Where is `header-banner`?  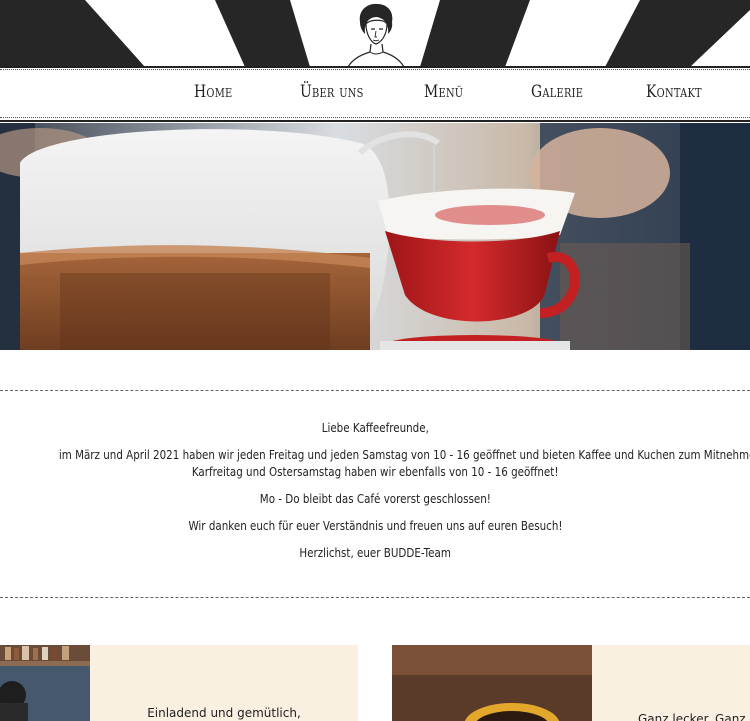
header-banner is located at coordinates (375, 33).